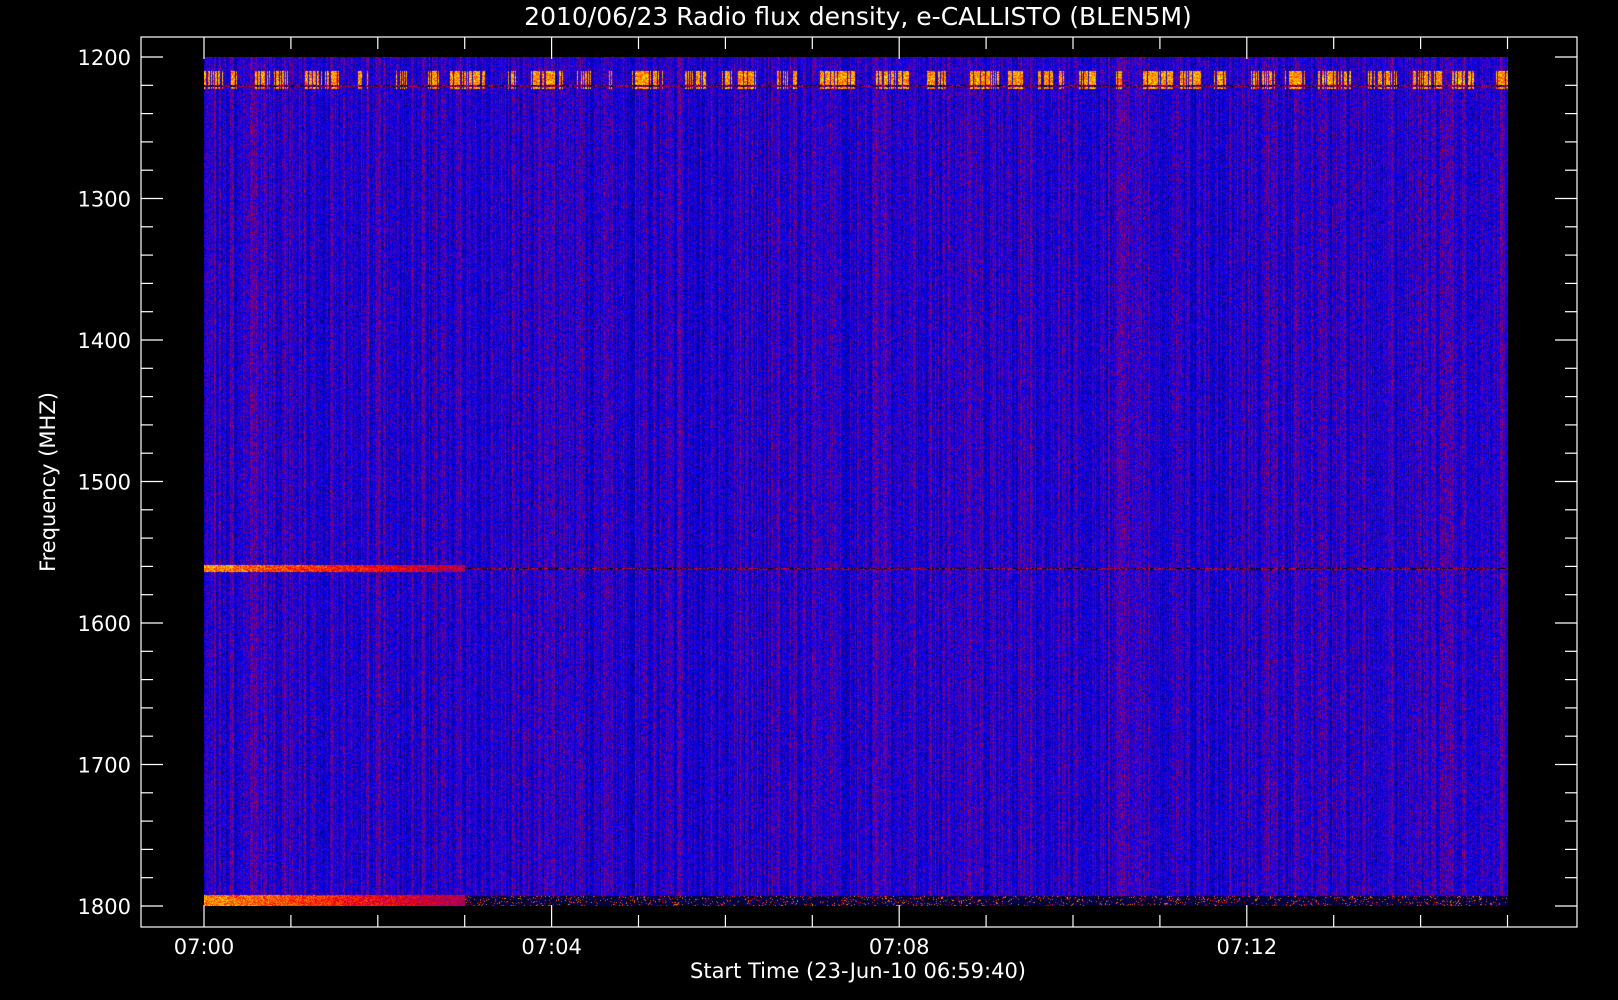 This screenshot has width=1618, height=1000. Describe the element at coordinates (104, 58) in the screenshot. I see `y-tick-label: 1200` at that location.